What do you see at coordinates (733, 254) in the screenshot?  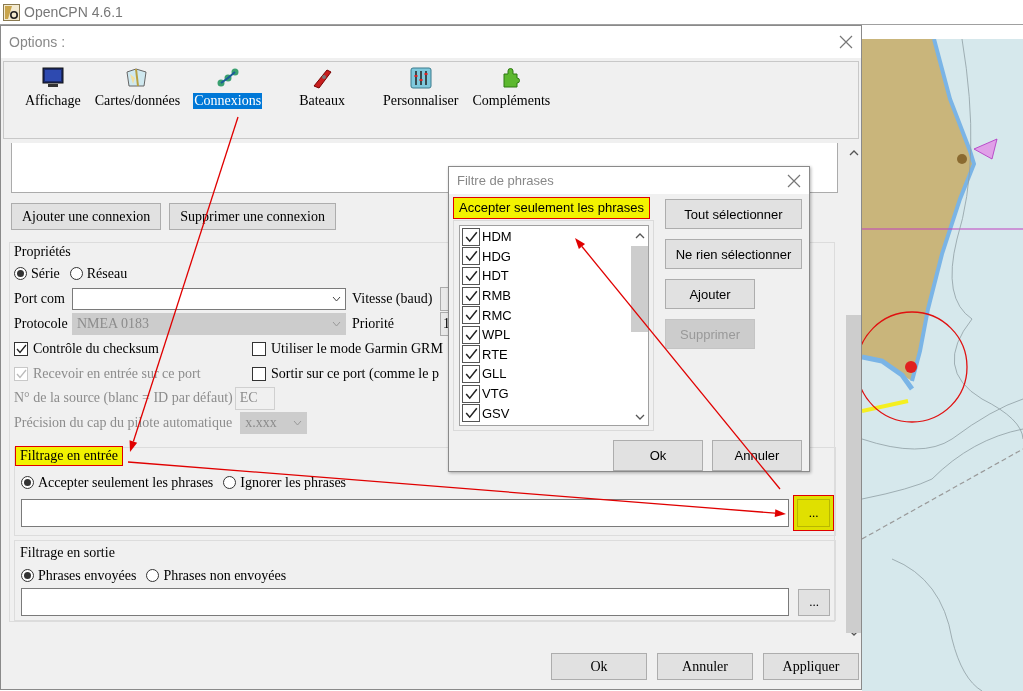 I see `dialog-button: Ne rien sélectionner` at bounding box center [733, 254].